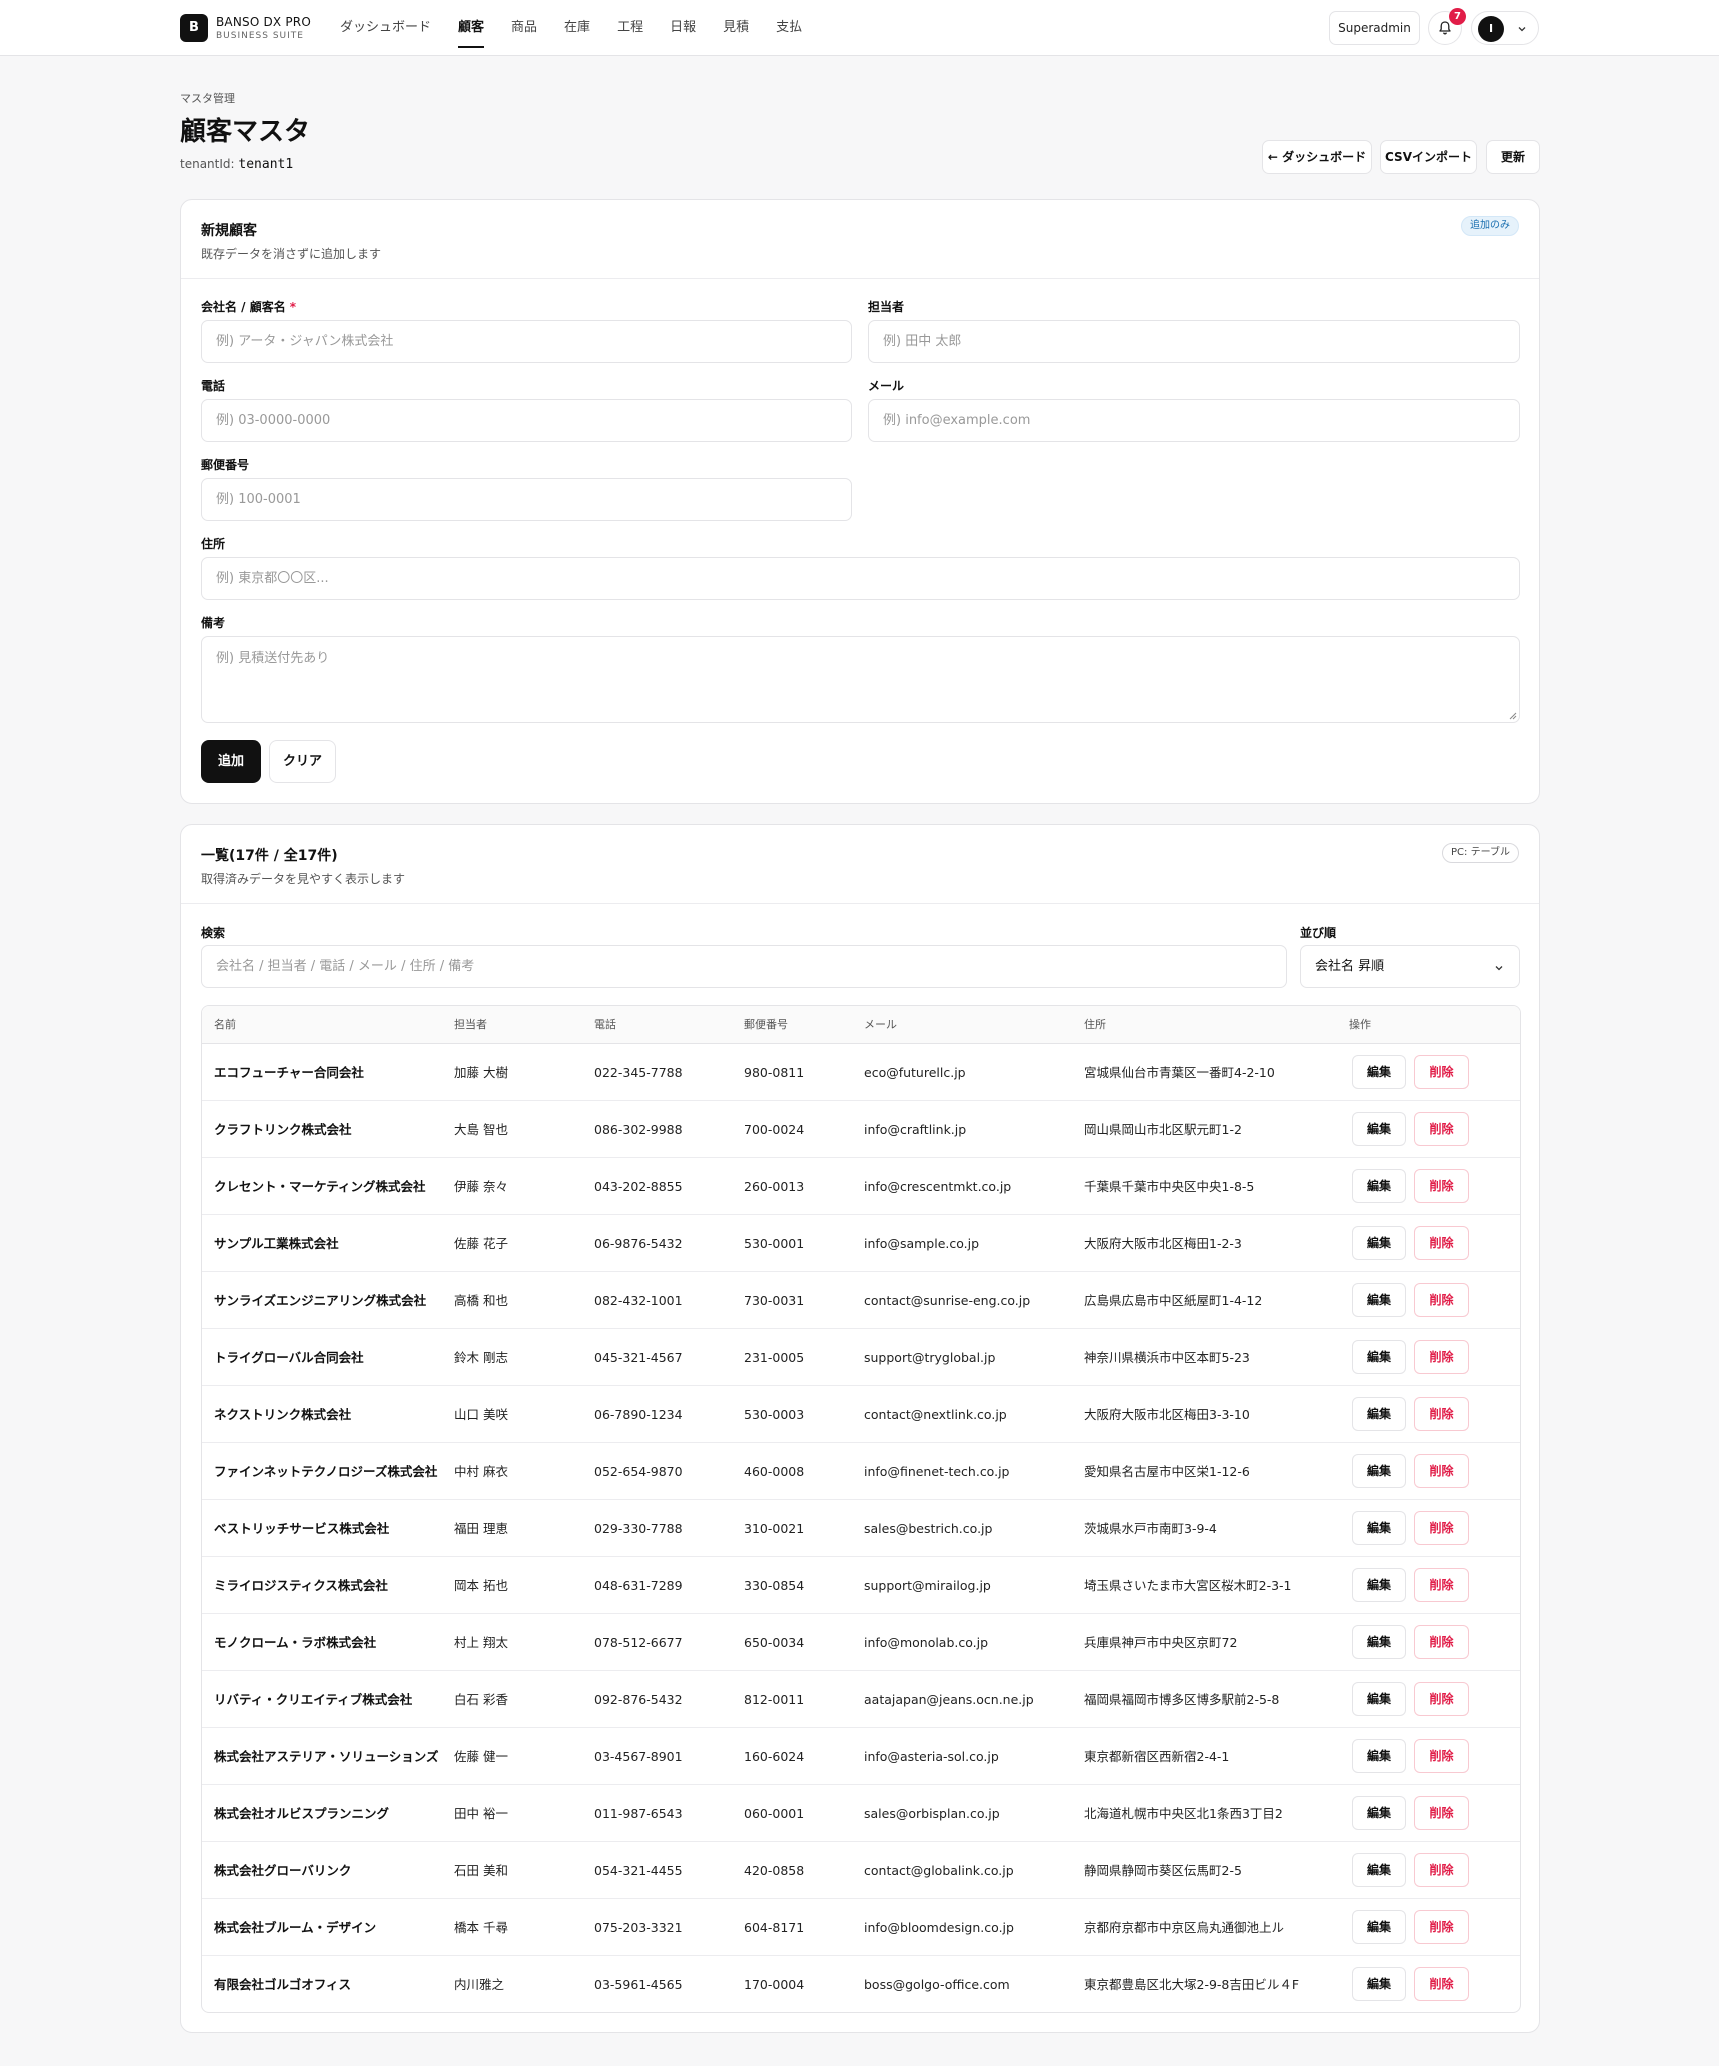  I want to click on cell-phone: 092-876-5432, so click(638, 1699).